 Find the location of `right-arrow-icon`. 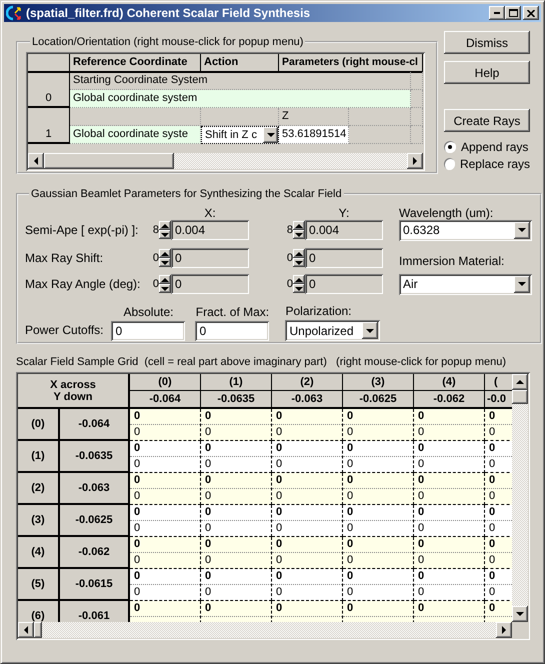

right-arrow-icon is located at coordinates (415, 161).